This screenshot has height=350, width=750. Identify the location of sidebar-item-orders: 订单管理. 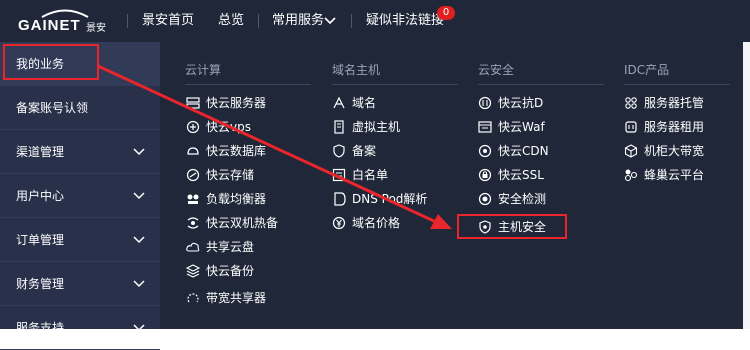
(80, 240).